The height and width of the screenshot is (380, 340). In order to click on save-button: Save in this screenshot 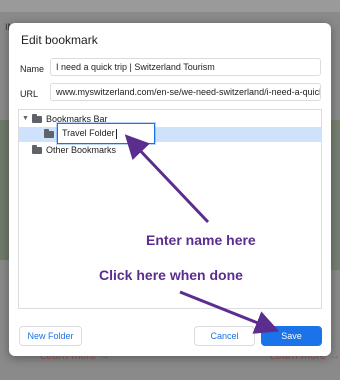, I will do `click(291, 336)`.